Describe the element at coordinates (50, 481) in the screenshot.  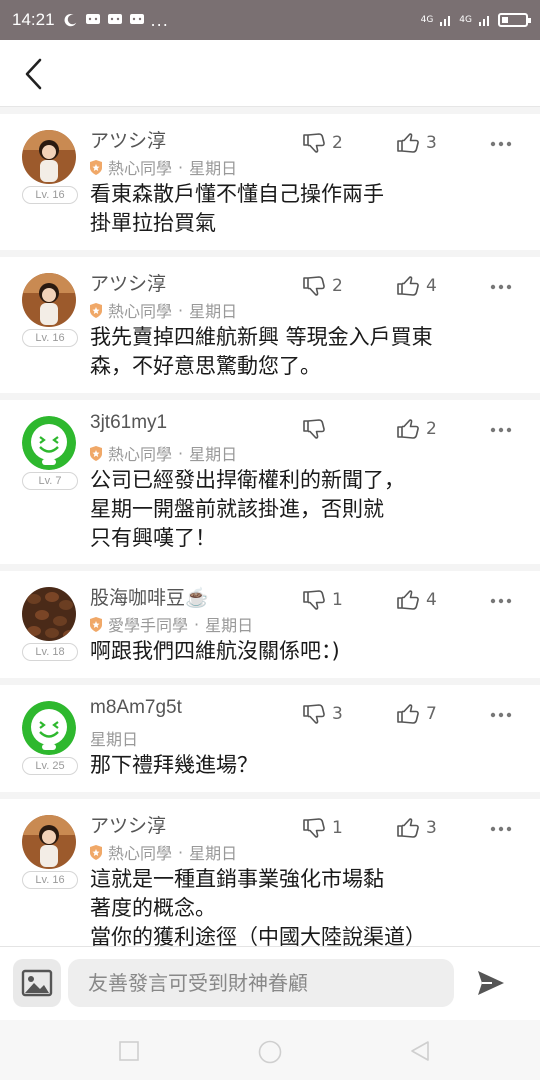
I see `level-badge: Lv. 7` at that location.